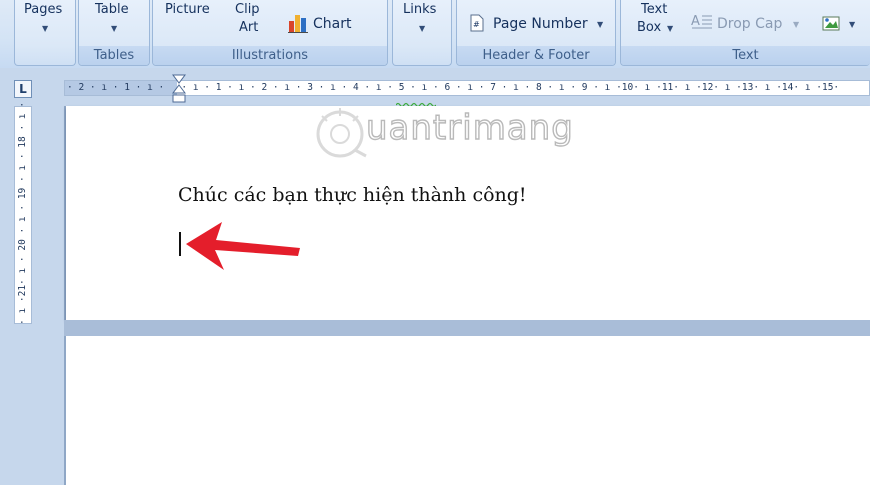  What do you see at coordinates (469, 127) in the screenshot?
I see `watermark-text: uantrimang` at bounding box center [469, 127].